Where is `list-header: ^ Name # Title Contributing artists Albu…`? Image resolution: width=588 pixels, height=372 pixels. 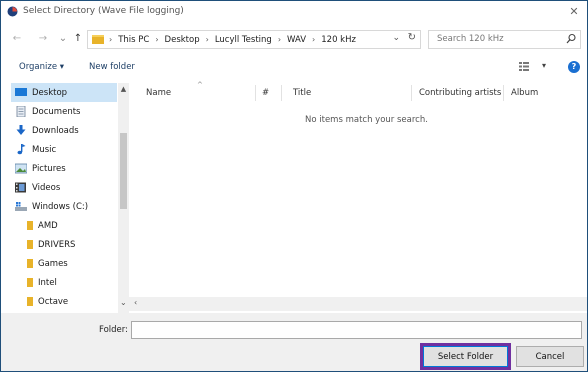 list-header: ^ Name # Title Contributing artists Albu… is located at coordinates (359, 92).